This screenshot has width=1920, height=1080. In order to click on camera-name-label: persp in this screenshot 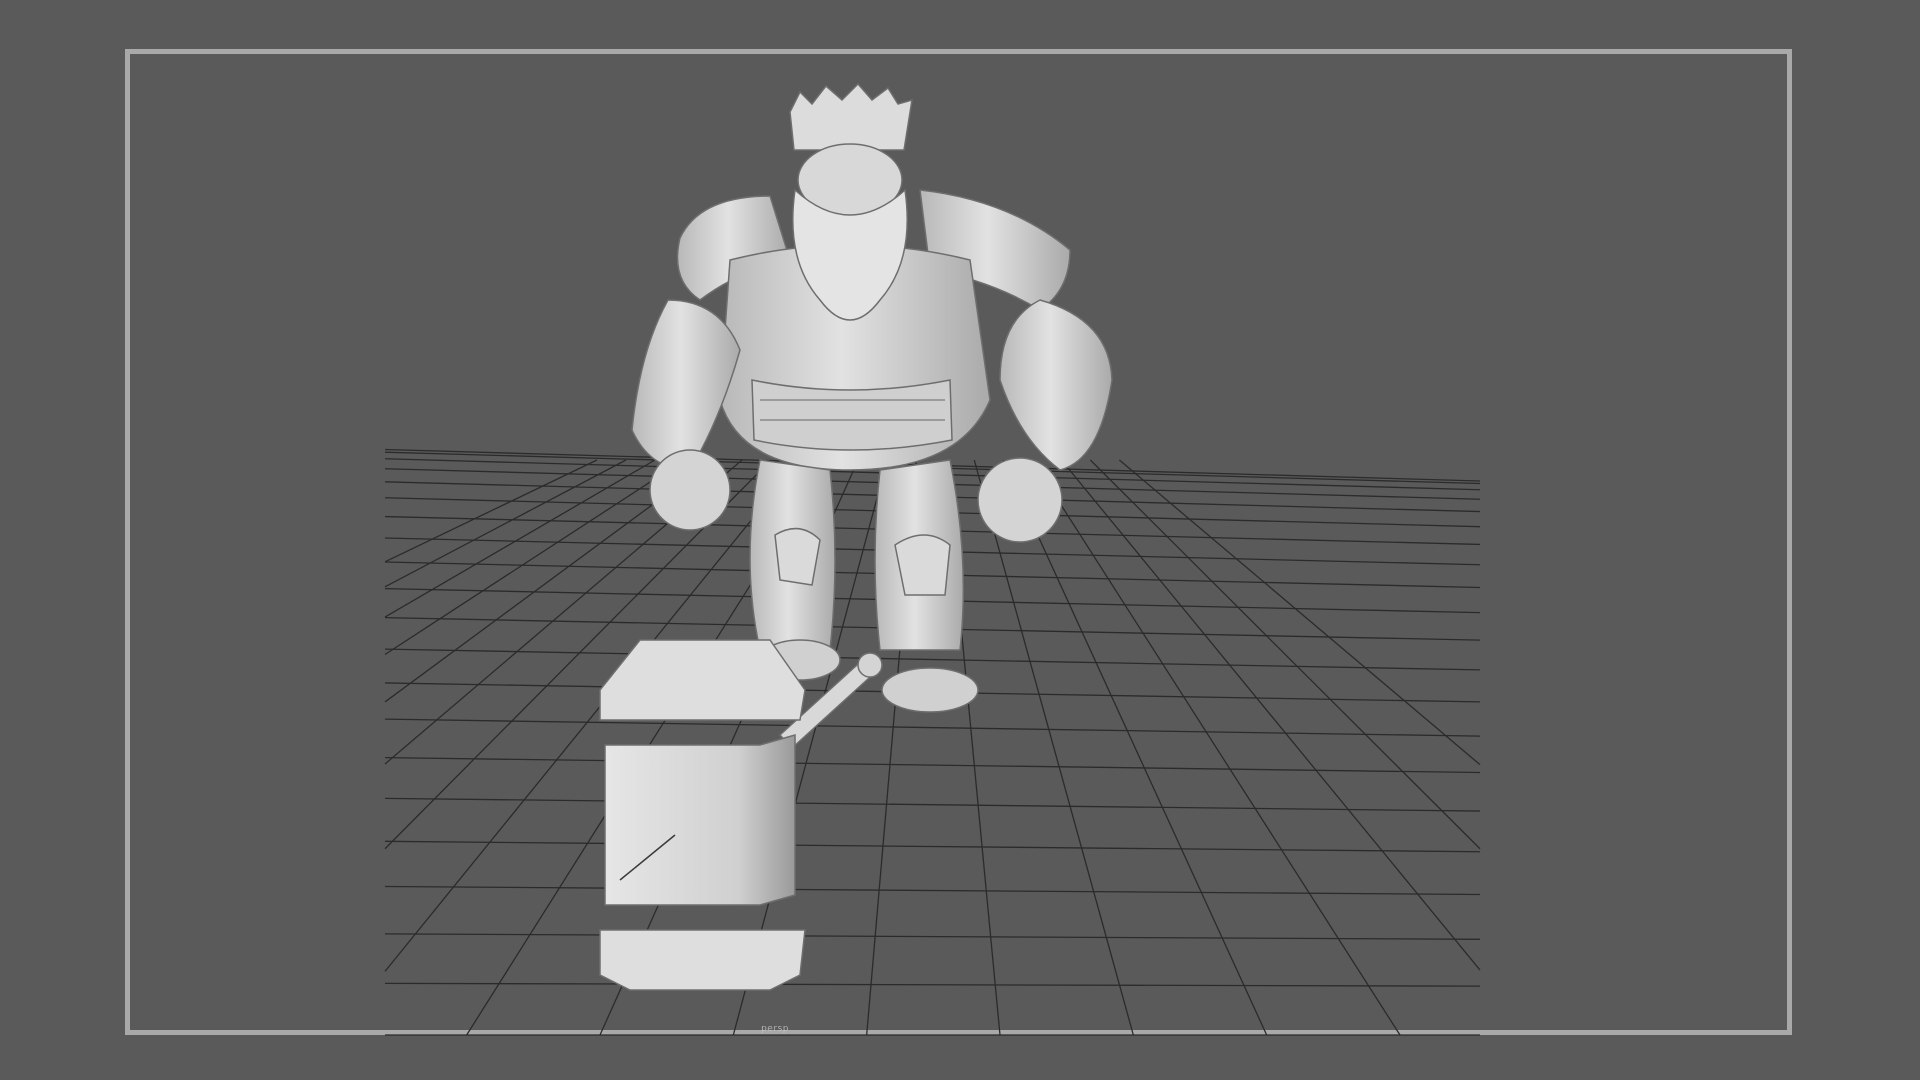, I will do `click(775, 1029)`.